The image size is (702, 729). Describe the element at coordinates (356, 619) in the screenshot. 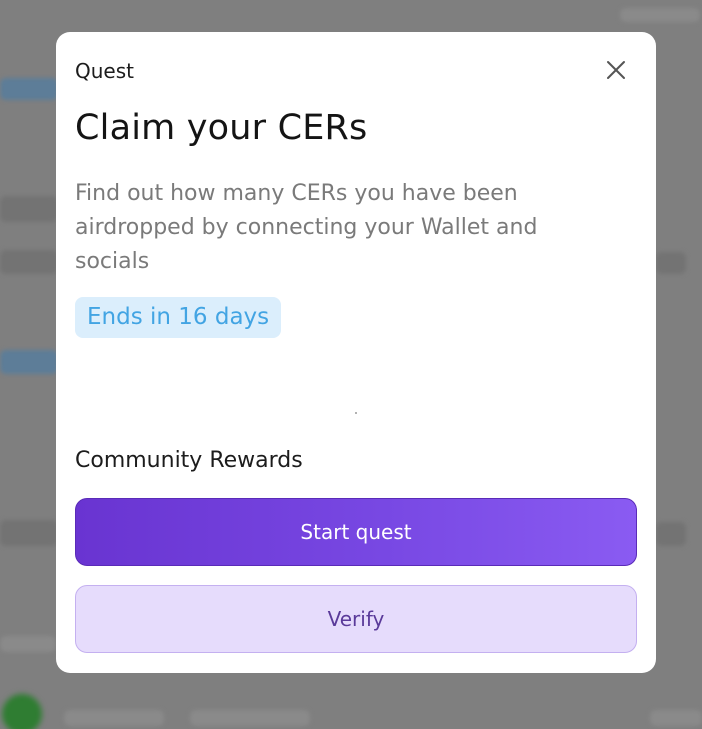

I see `verify-button: Verify` at that location.